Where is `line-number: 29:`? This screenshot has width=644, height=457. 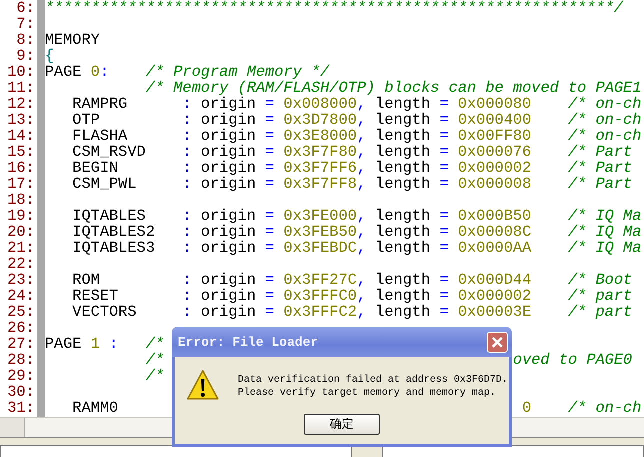
line-number: 29: is located at coordinates (21, 376).